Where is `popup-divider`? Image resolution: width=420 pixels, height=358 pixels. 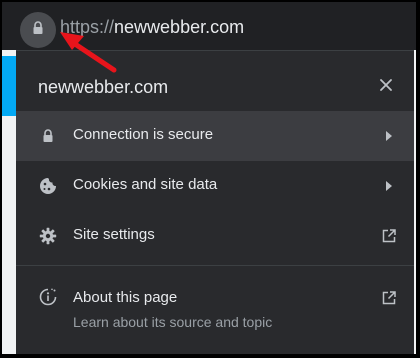
popup-divider is located at coordinates (215, 265).